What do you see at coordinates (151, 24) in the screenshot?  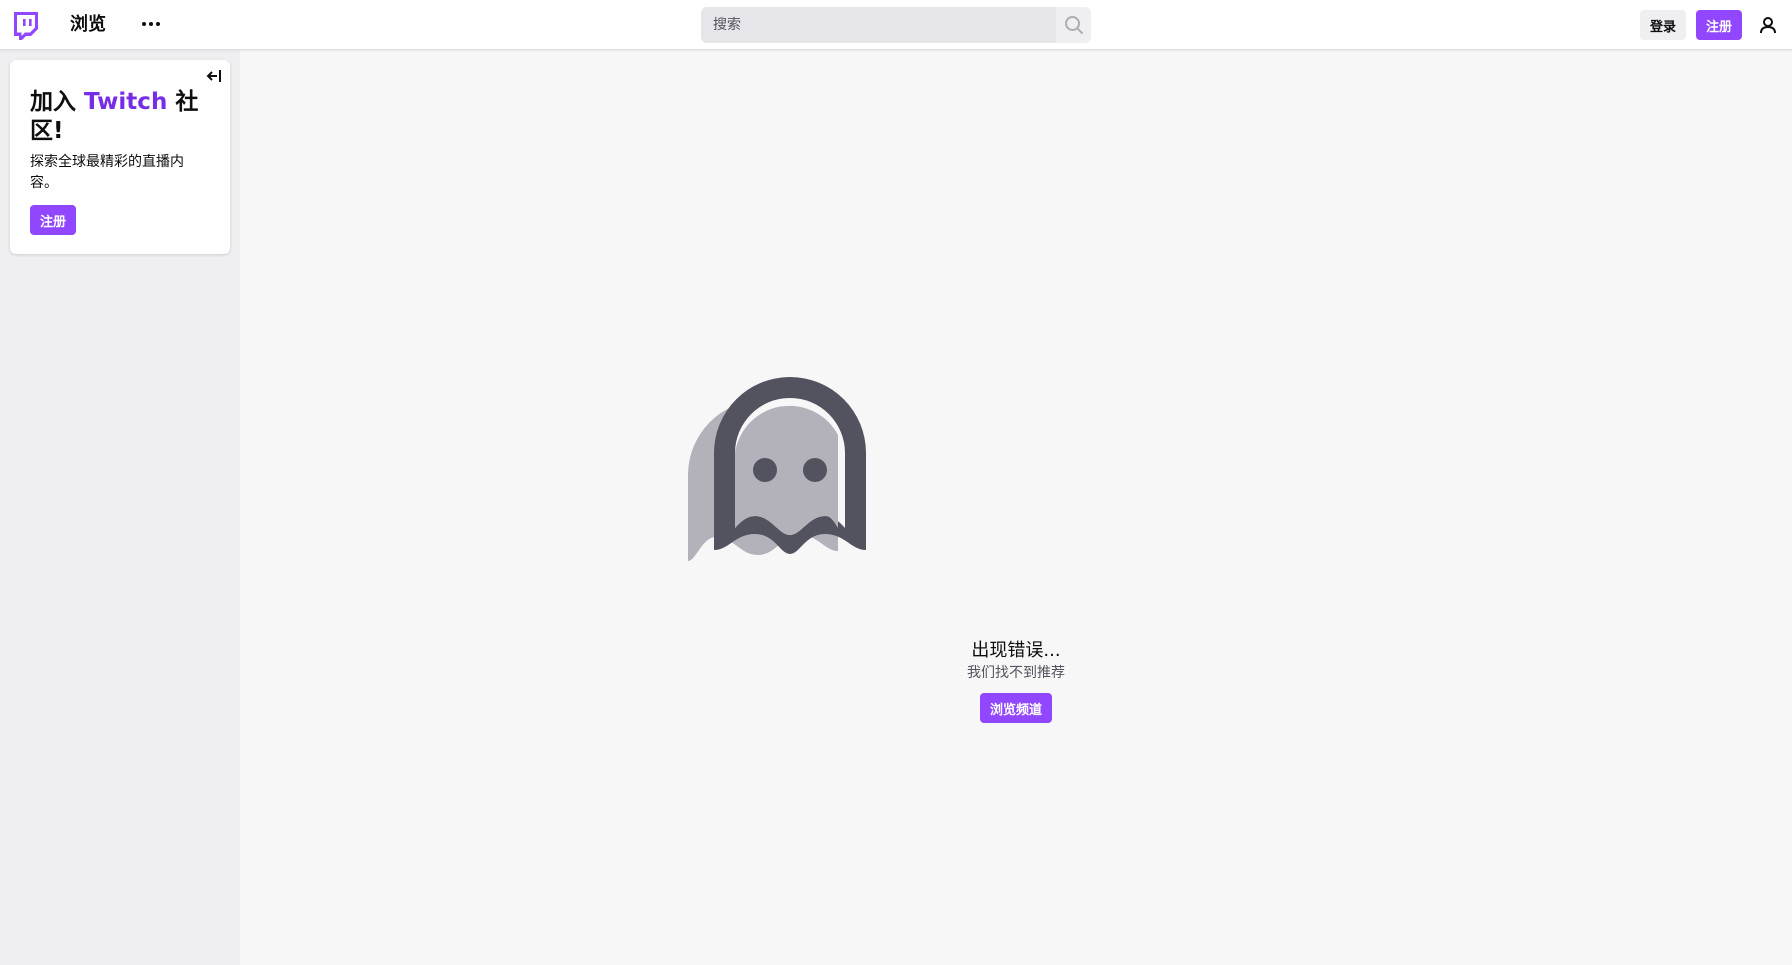 I see `more-options-button` at bounding box center [151, 24].